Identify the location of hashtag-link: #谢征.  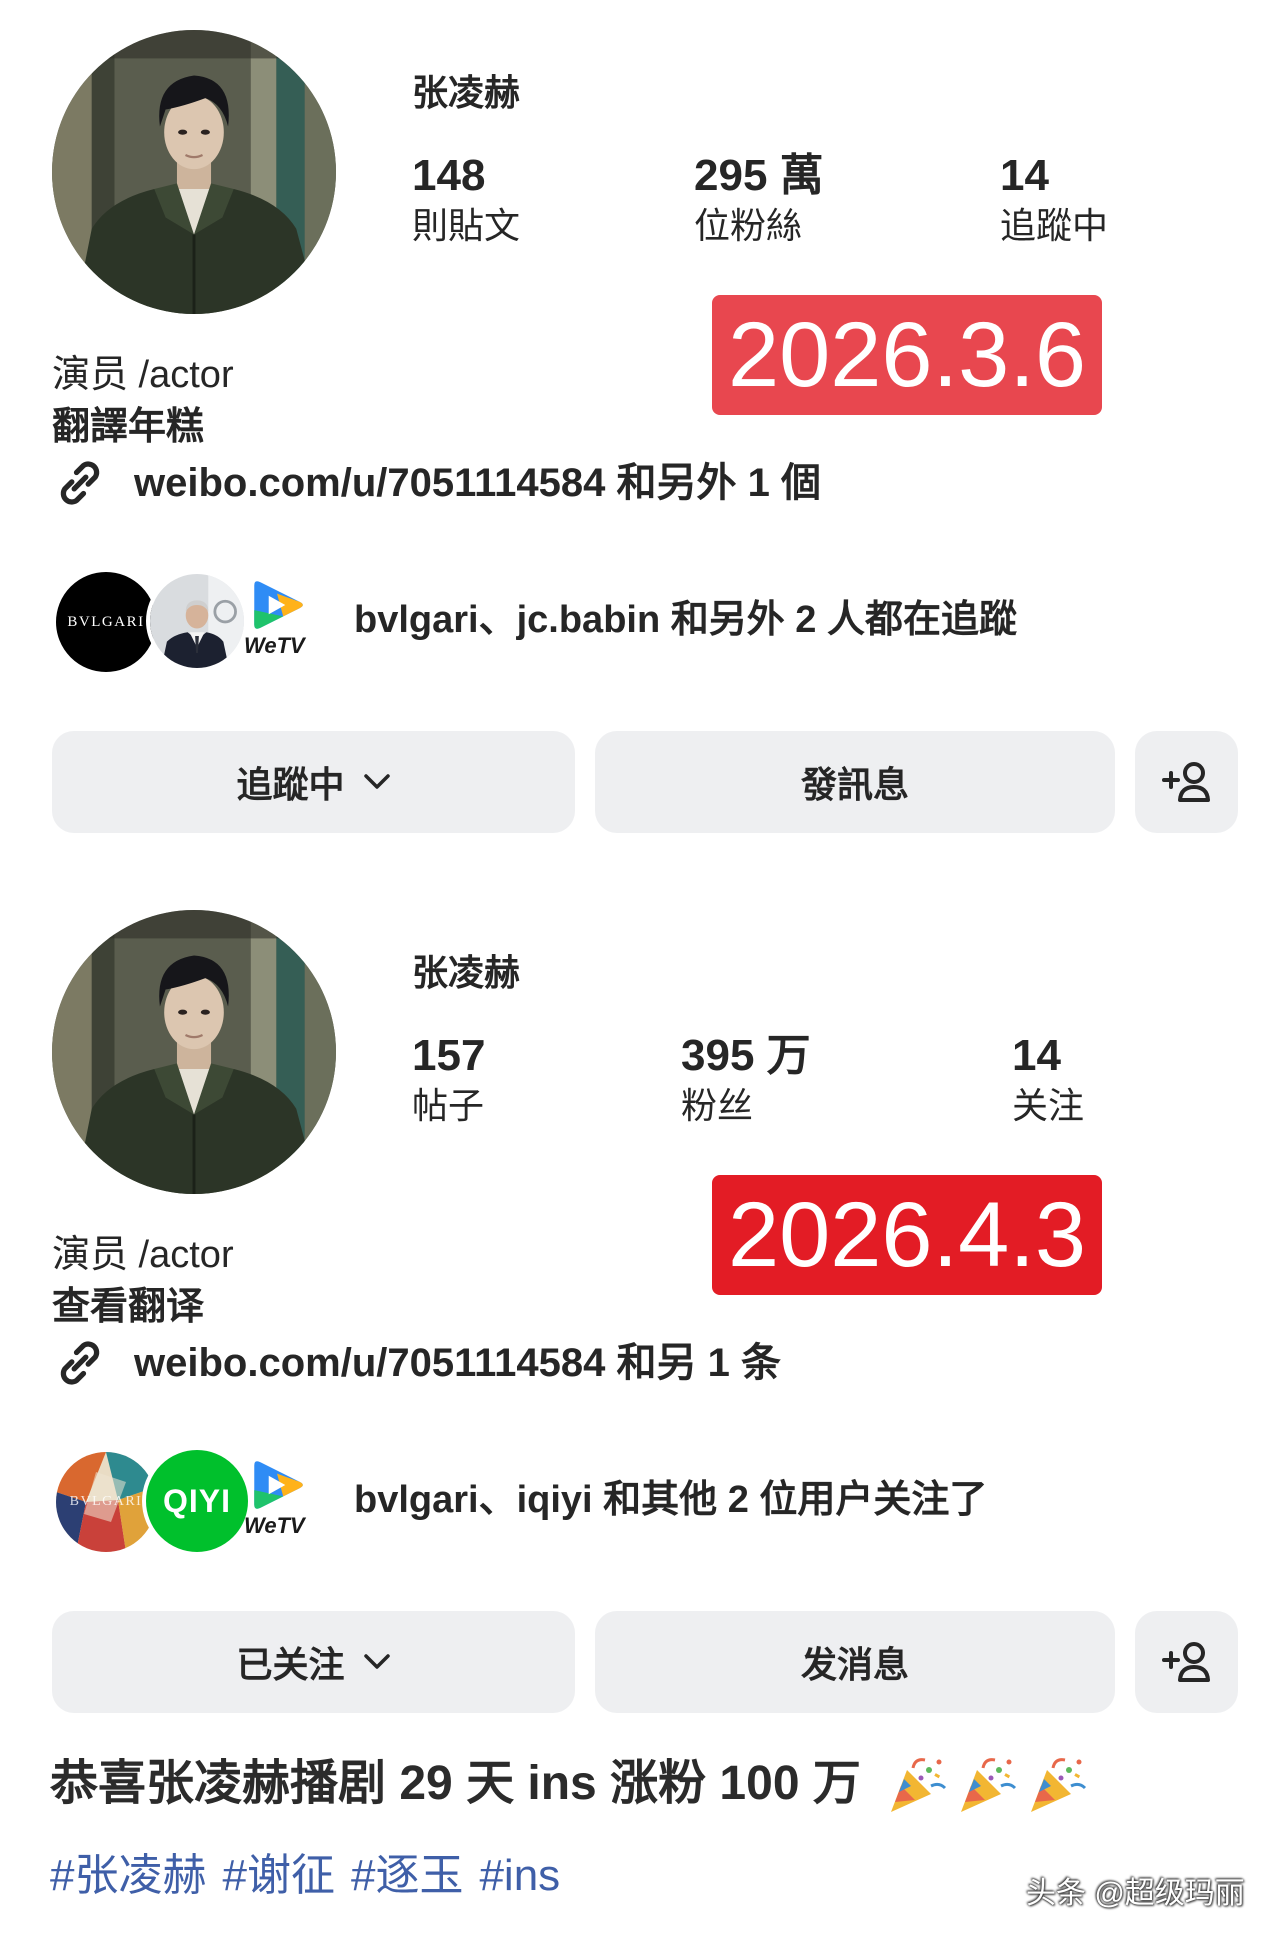
(278, 1876).